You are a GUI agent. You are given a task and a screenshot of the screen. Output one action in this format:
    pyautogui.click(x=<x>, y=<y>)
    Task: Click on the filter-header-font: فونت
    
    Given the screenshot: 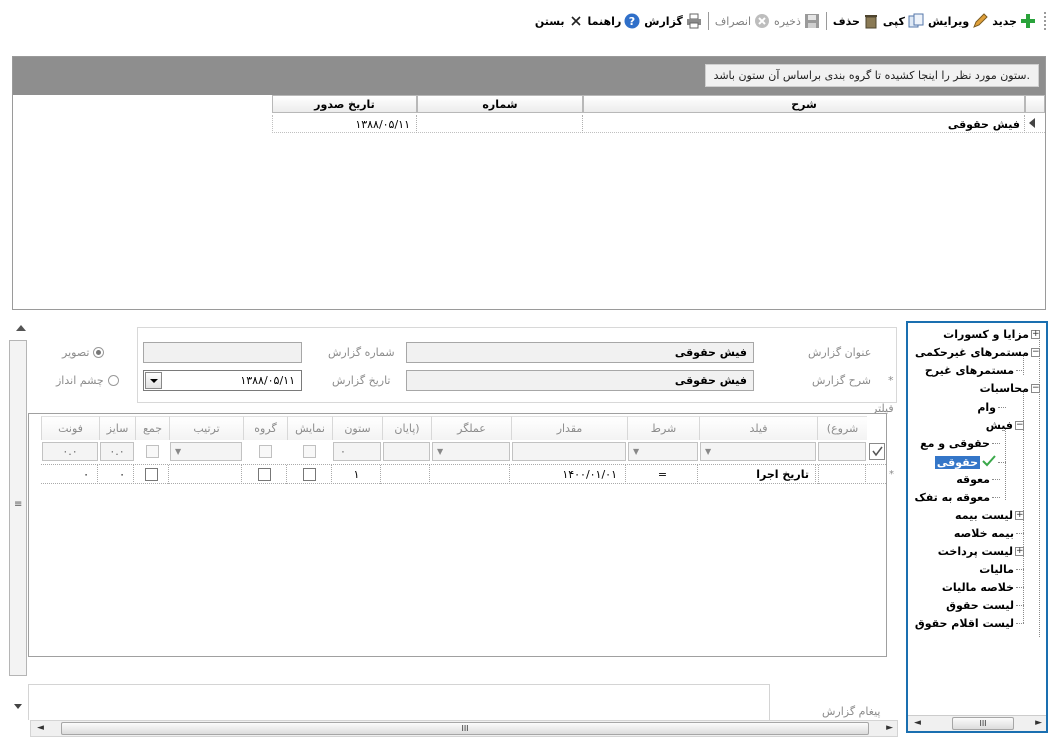 What is the action you would take?
    pyautogui.click(x=70, y=428)
    